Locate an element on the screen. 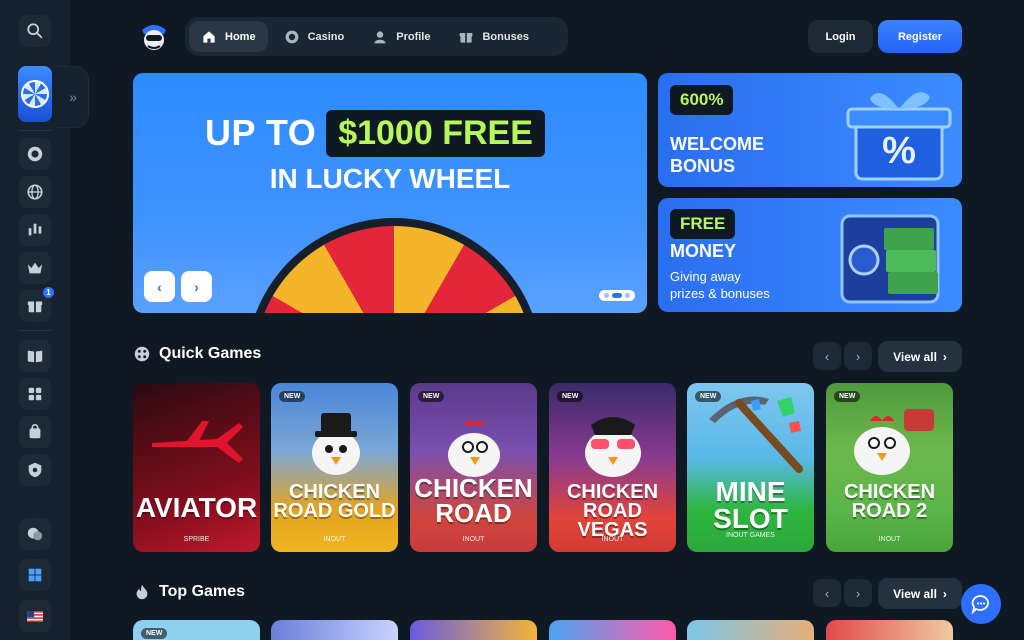 This screenshot has width=1024, height=640. sidebar-games-button is located at coordinates (35, 394).